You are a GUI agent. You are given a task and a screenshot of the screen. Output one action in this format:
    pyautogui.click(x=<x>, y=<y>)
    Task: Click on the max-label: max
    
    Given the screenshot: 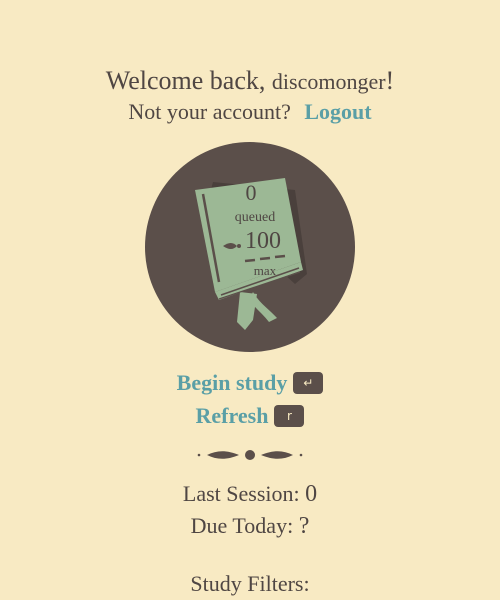 What is the action you would take?
    pyautogui.click(x=265, y=270)
    